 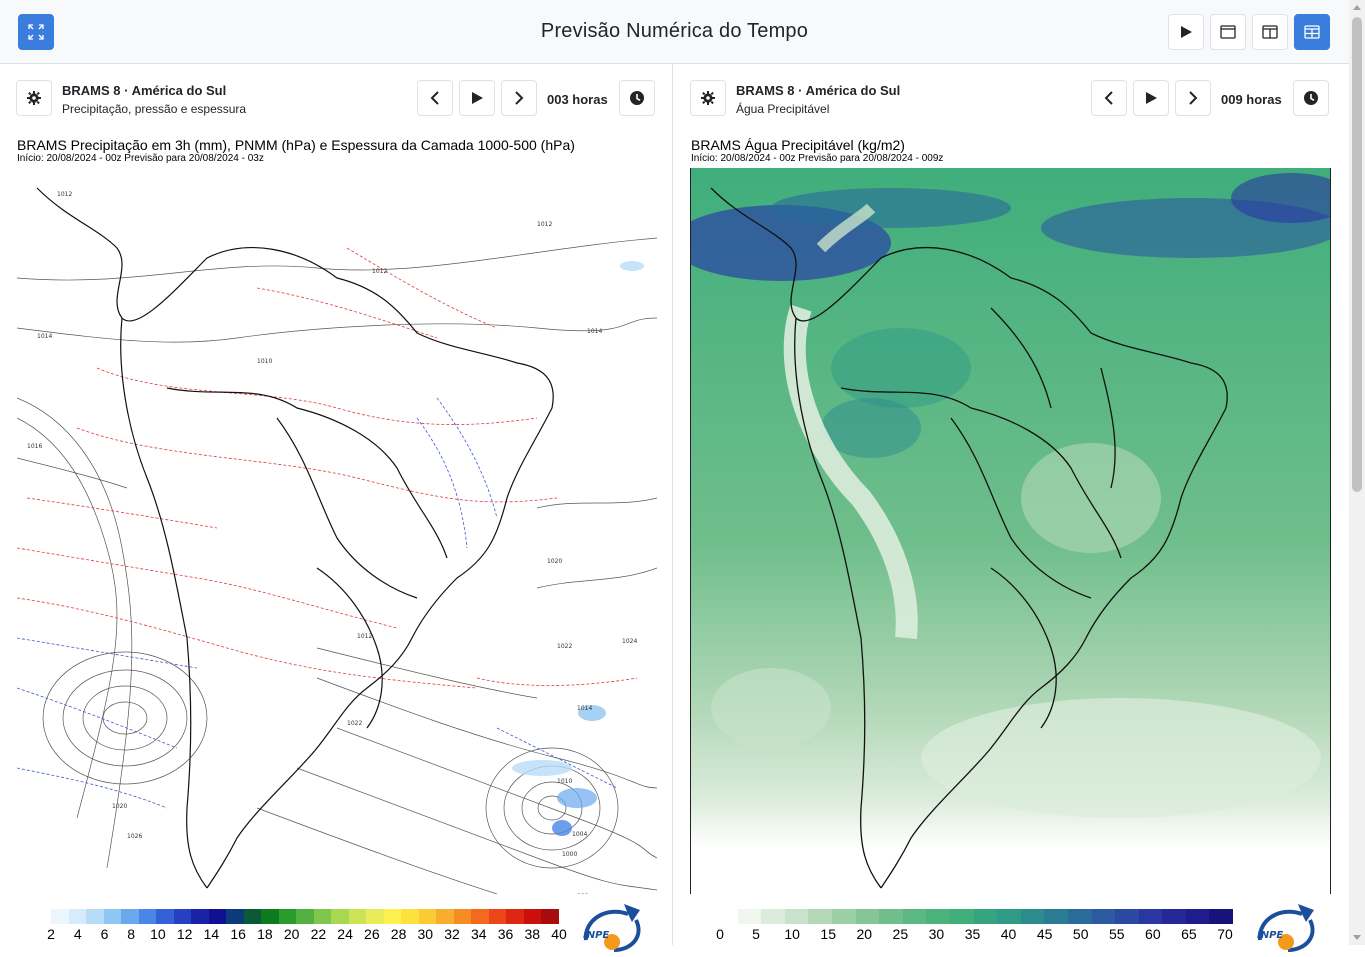 What do you see at coordinates (828, 934) in the screenshot?
I see `colorbar-tick-label: 15` at bounding box center [828, 934].